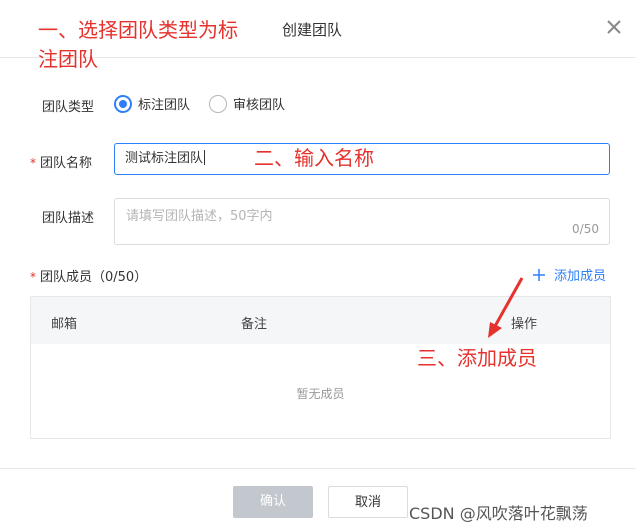 This screenshot has height=531, width=636. I want to click on team-type-label: 团队类型, so click(68, 107).